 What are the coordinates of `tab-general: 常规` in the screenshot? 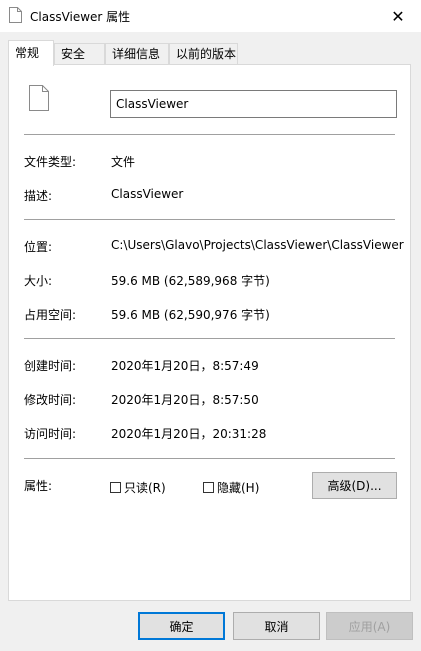 It's located at (31, 53).